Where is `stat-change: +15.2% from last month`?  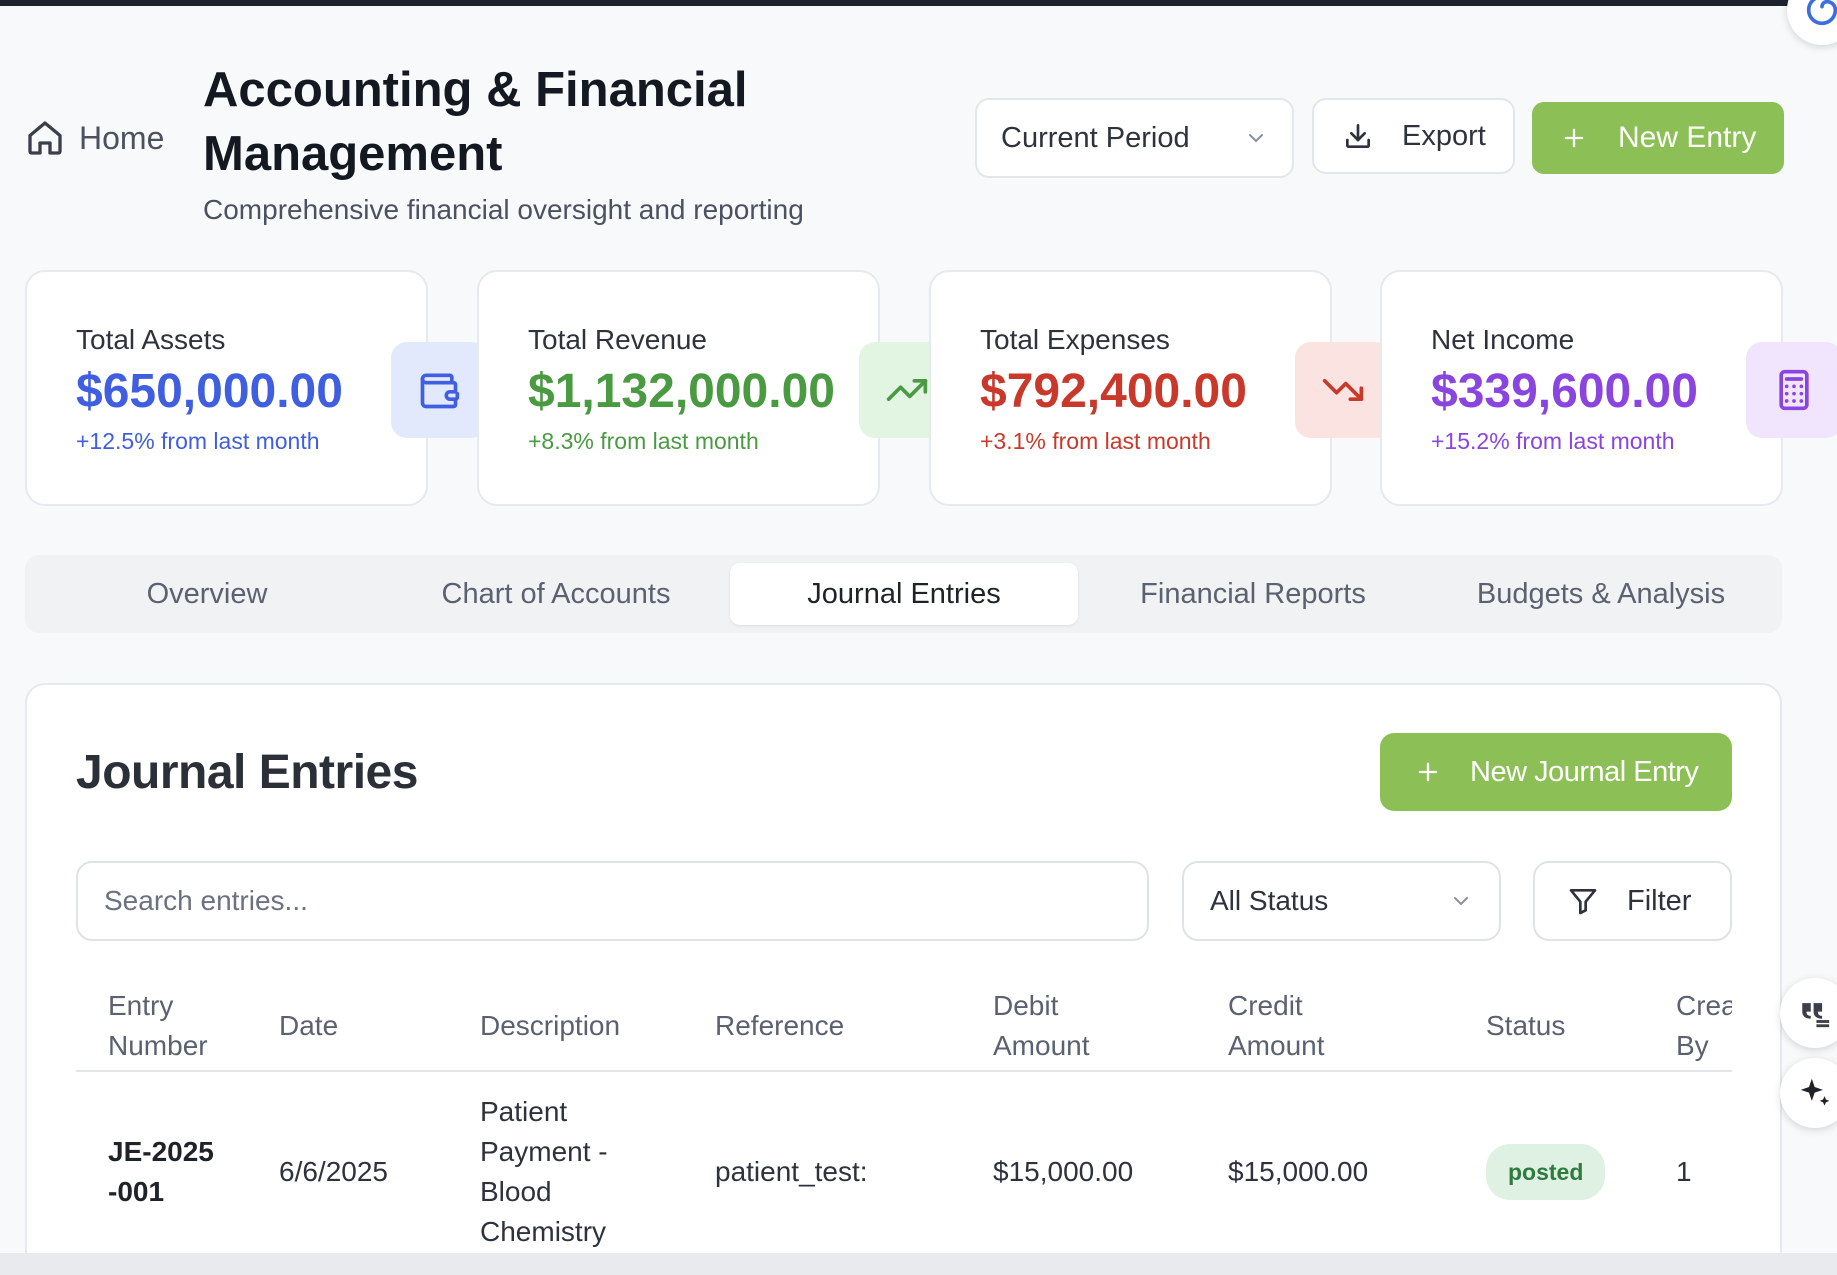
stat-change: +15.2% from last month is located at coordinates (1553, 441).